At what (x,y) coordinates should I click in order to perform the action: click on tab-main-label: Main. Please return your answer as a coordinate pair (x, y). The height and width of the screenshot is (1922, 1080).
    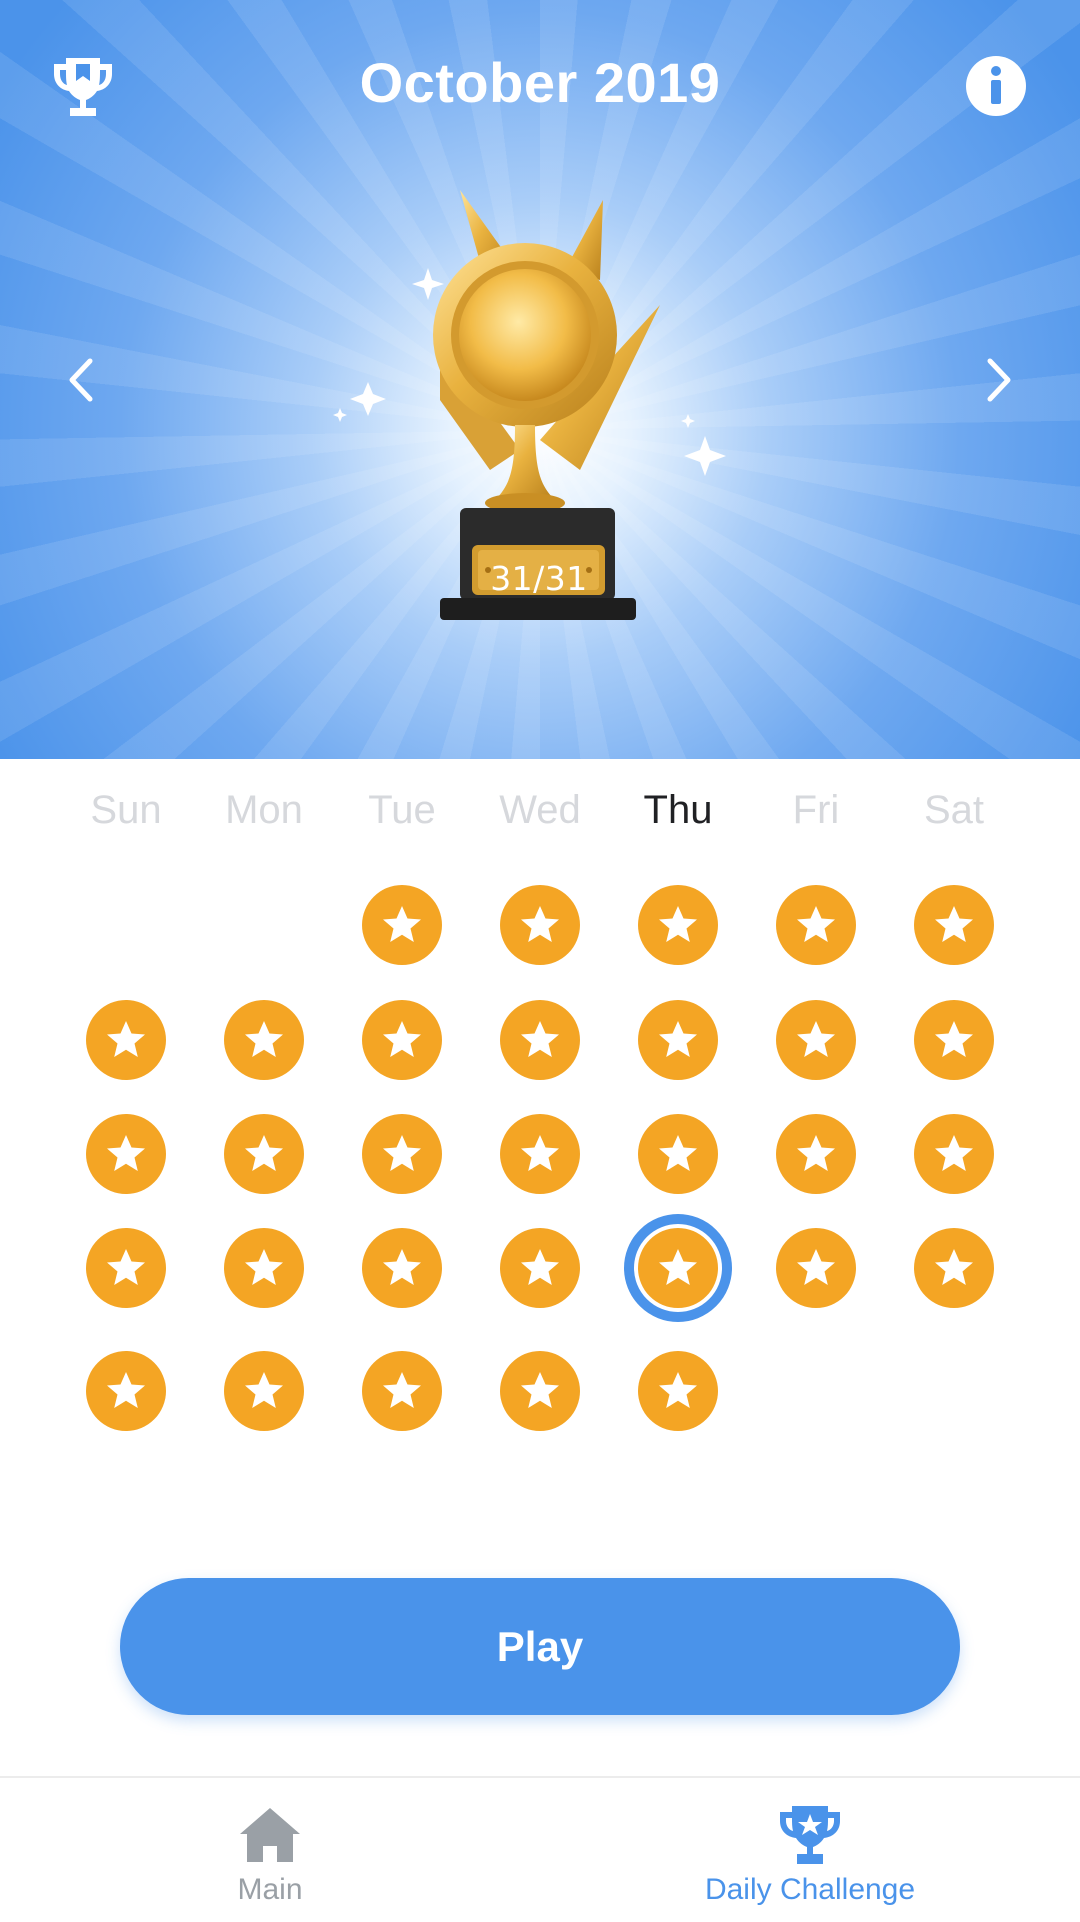
    Looking at the image, I should click on (270, 1889).